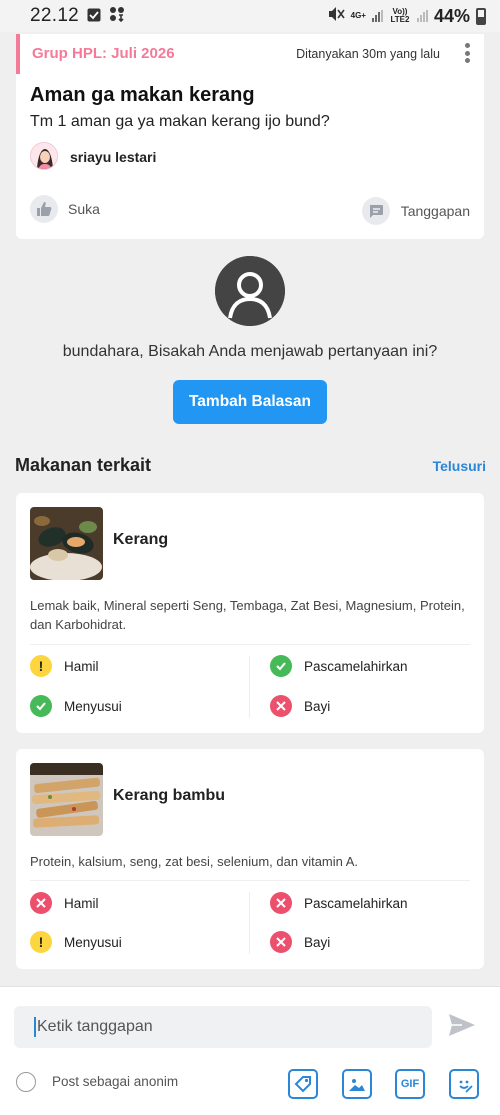 The image size is (500, 1115). I want to click on network-4g-label: 4G+, so click(358, 15).